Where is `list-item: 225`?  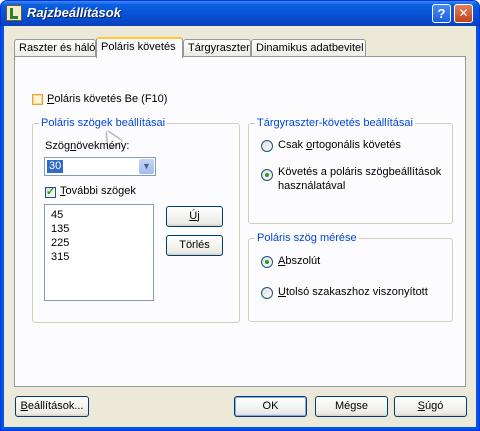
list-item: 225 is located at coordinates (60, 243).